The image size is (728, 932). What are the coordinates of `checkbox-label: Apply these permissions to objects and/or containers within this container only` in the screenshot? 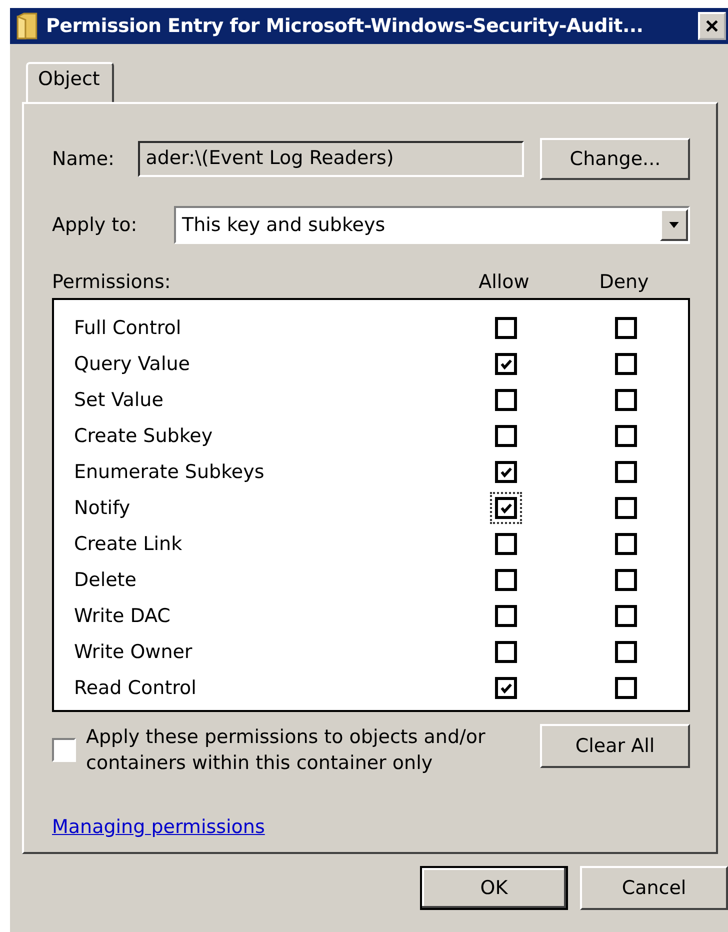 It's located at (286, 750).